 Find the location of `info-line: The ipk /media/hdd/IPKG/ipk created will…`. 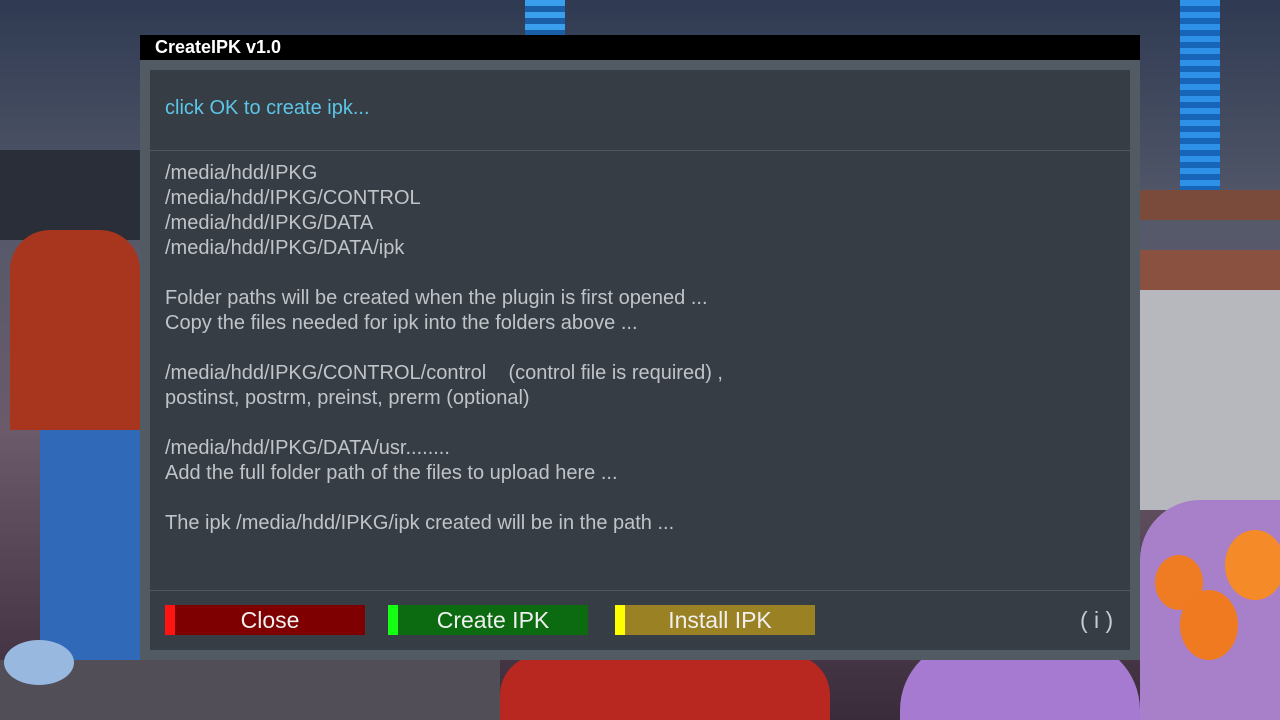

info-line: The ipk /media/hdd/IPKG/ipk created will… is located at coordinates (420, 523).